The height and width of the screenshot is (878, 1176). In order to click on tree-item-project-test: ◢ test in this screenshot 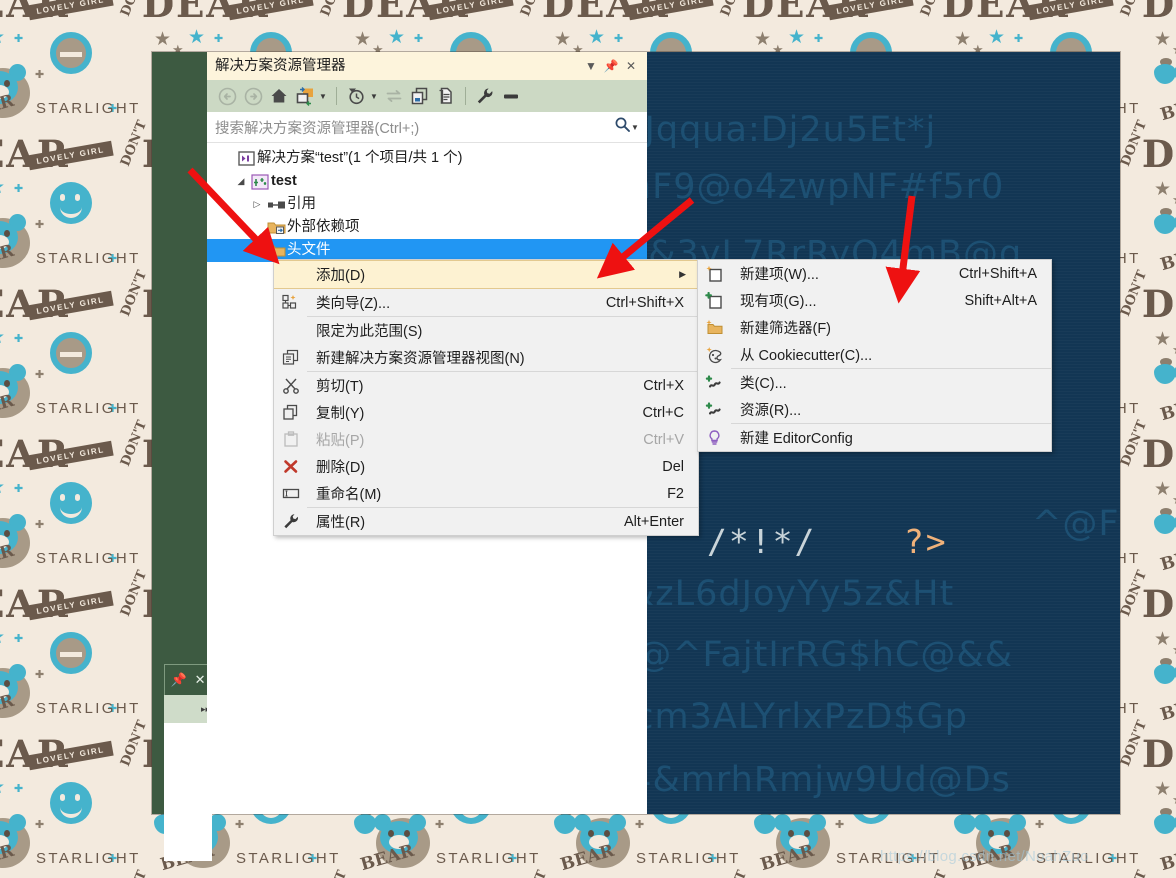, I will do `click(427, 181)`.